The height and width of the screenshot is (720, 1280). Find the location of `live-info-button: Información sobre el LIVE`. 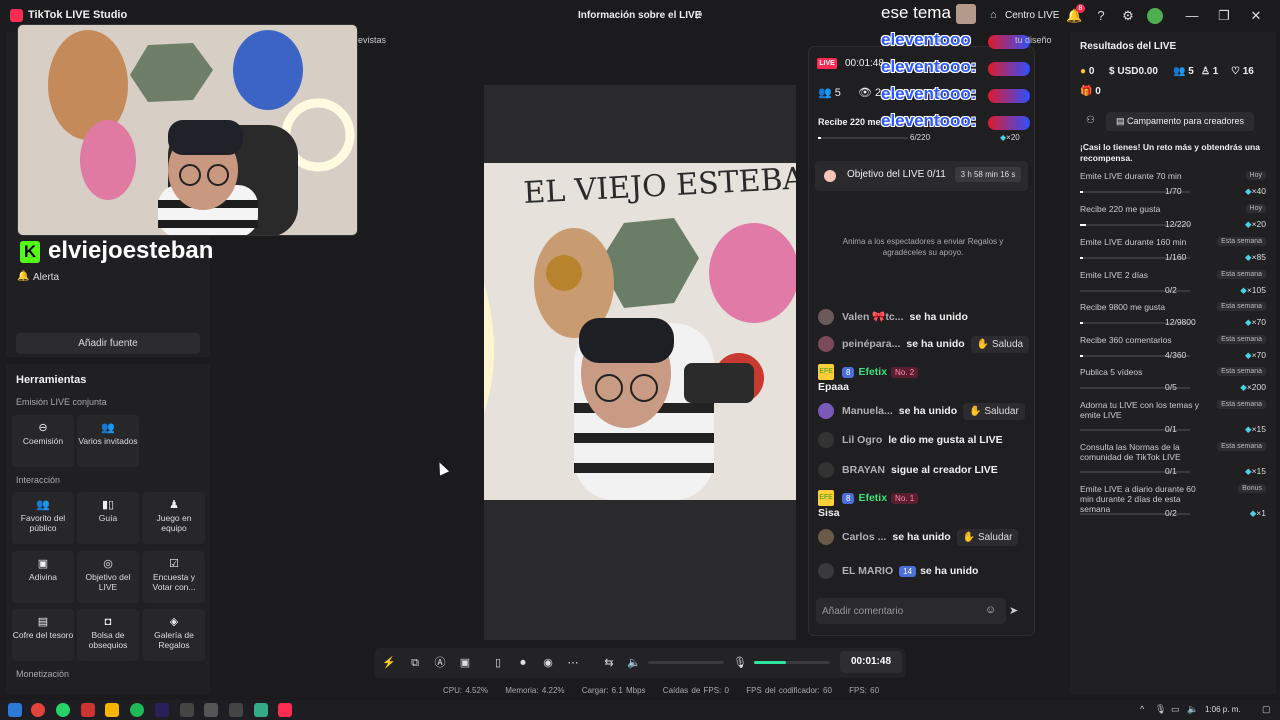

live-info-button: Información sobre el LIVE is located at coordinates (639, 15).